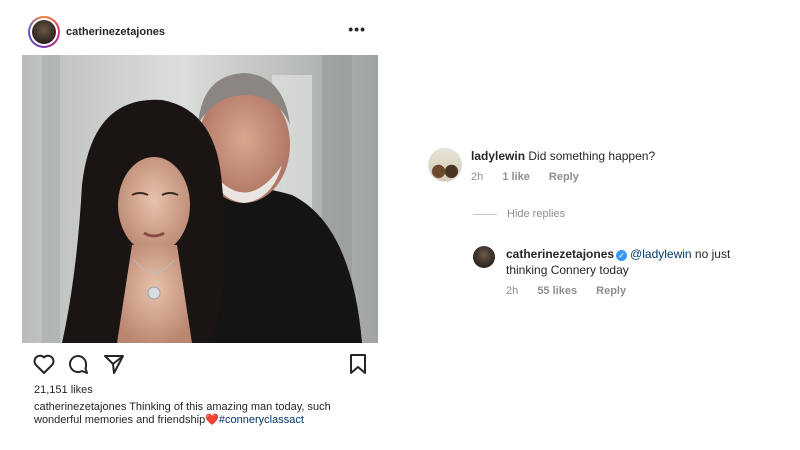 The height and width of the screenshot is (450, 800). Describe the element at coordinates (44, 32) in the screenshot. I see `post-author-avatar` at that location.